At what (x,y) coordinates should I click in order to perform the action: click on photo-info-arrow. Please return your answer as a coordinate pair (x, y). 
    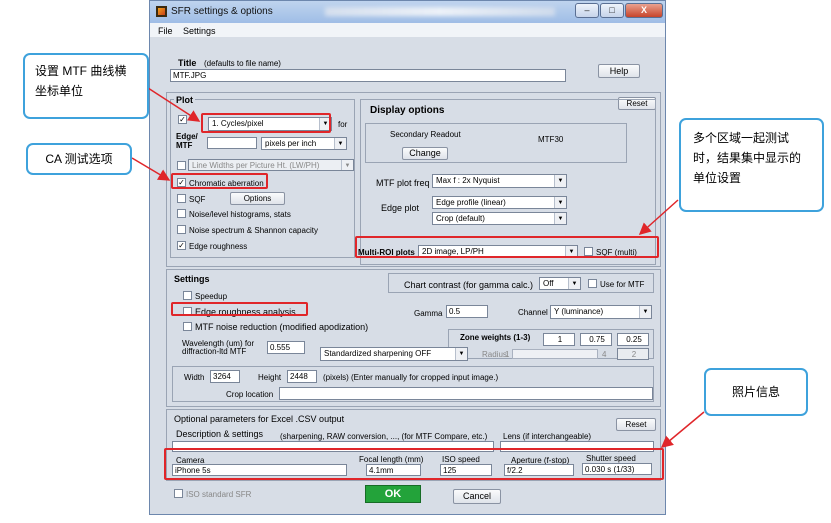
    Looking at the image, I should click on (682, 429).